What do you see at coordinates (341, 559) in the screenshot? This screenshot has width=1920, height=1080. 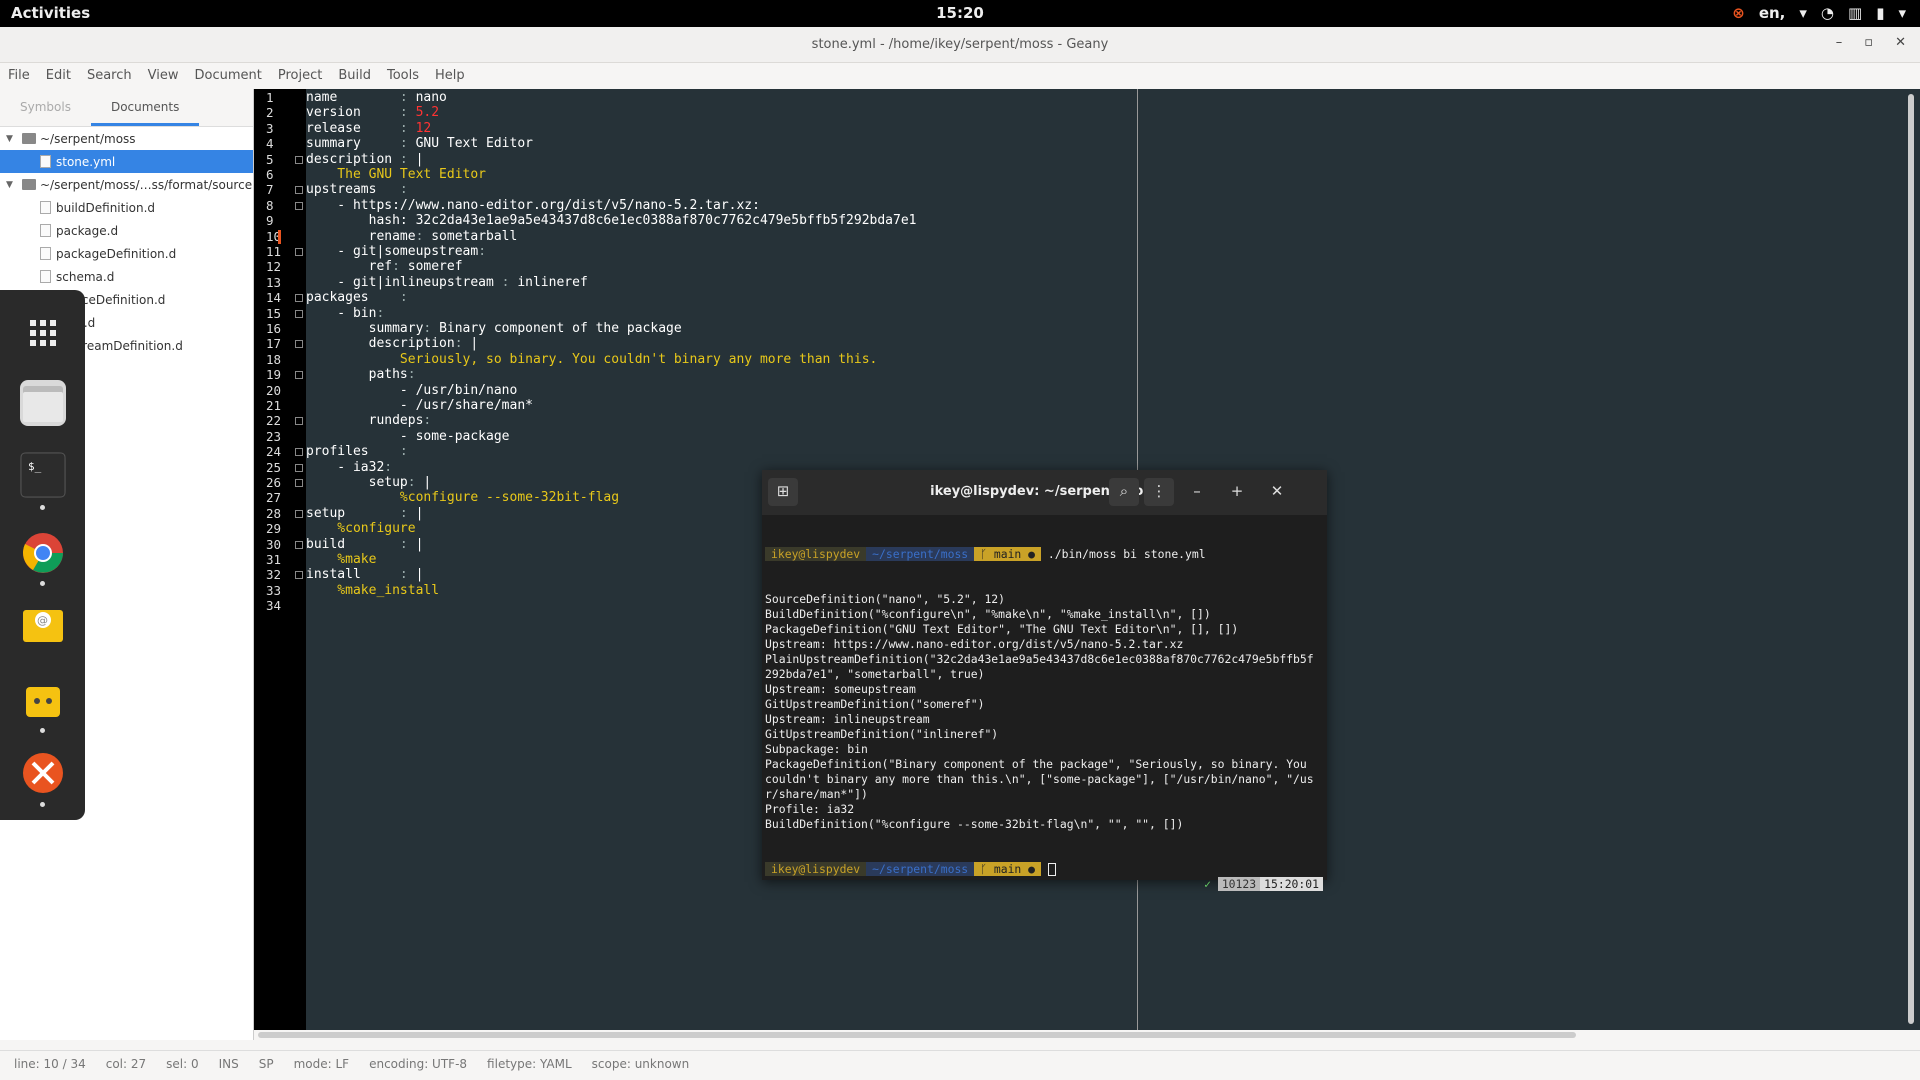 I see `code-line: %make` at bounding box center [341, 559].